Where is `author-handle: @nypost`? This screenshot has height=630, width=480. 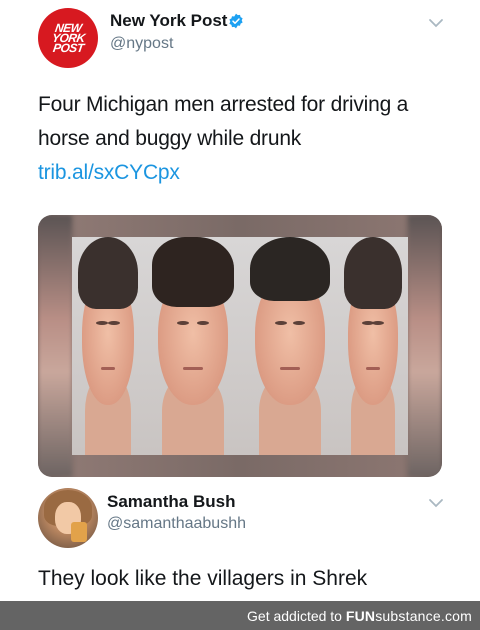
author-handle: @nypost is located at coordinates (141, 44).